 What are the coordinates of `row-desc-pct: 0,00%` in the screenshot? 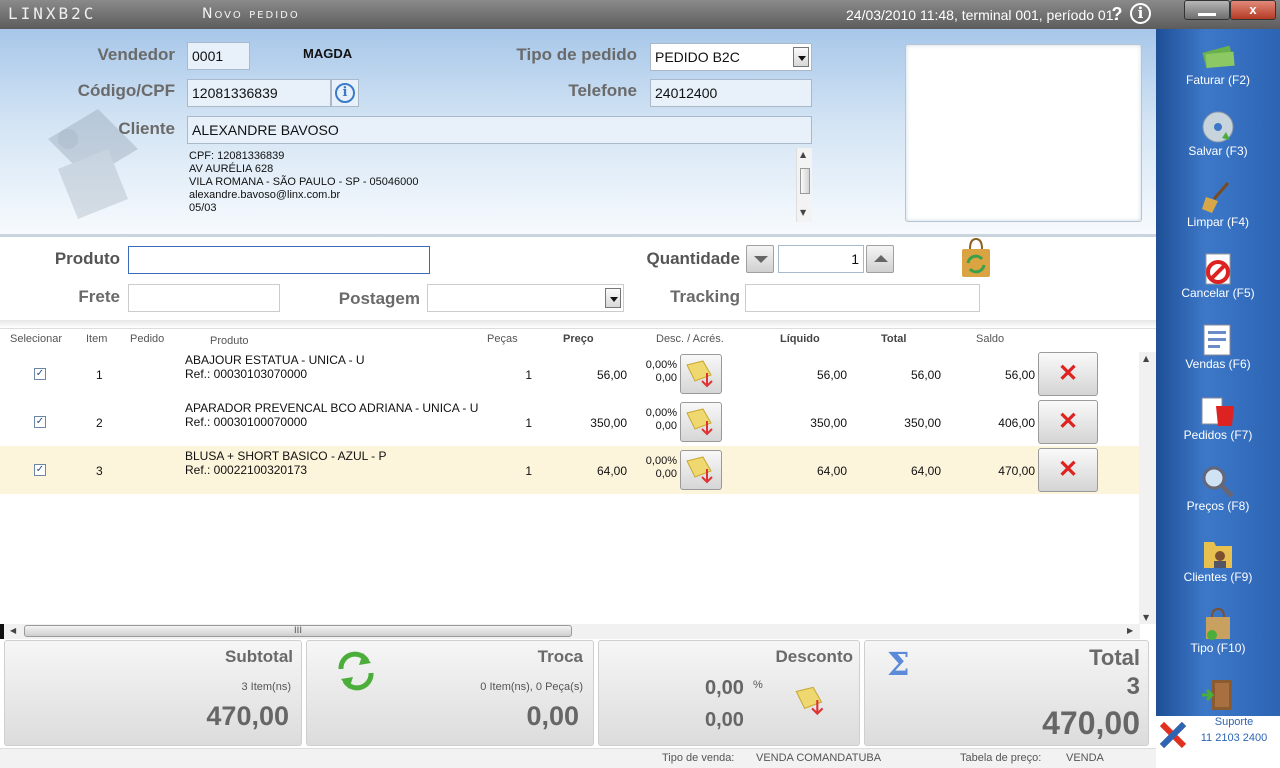 It's located at (661, 413).